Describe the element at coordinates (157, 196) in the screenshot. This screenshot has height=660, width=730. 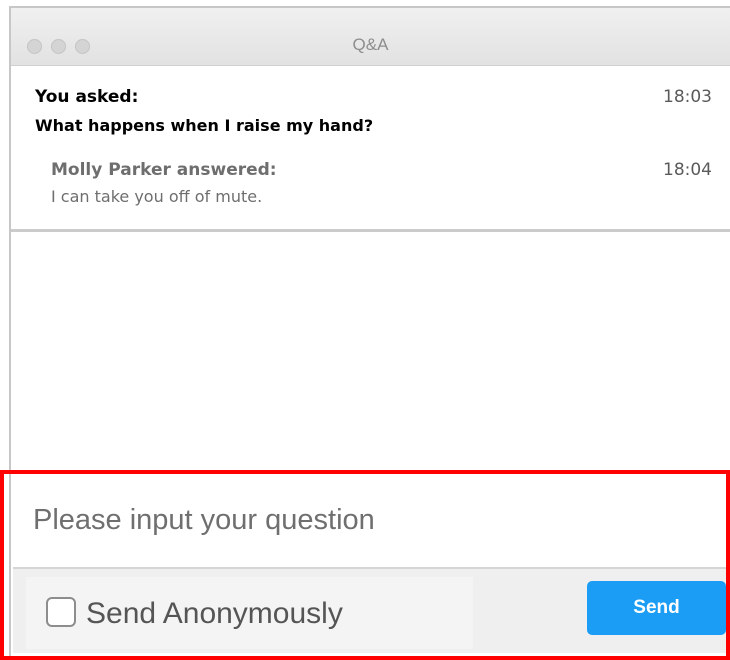
I see `answer-text: I can take you off of mute.` at that location.